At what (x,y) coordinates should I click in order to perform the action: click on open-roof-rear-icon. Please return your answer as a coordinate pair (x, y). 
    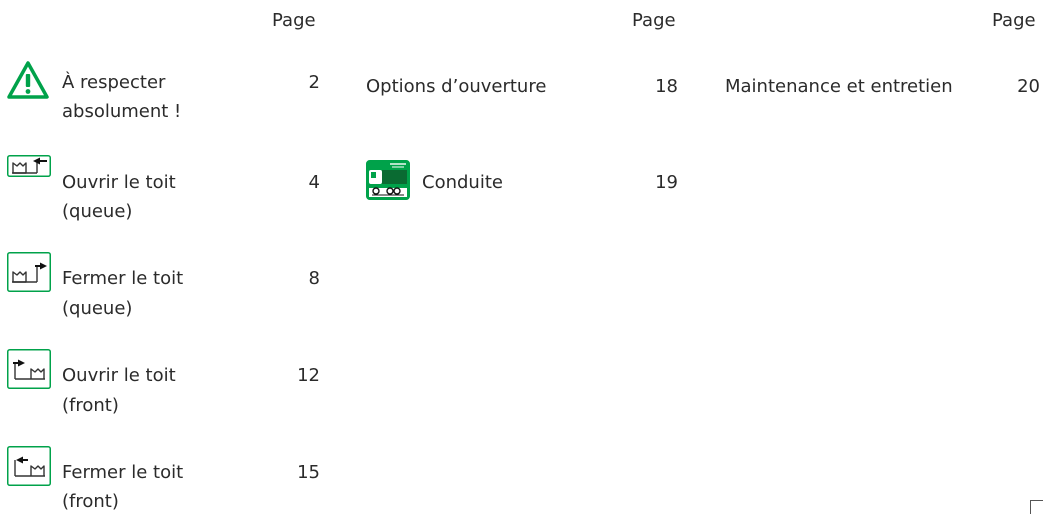
    Looking at the image, I should click on (29, 166).